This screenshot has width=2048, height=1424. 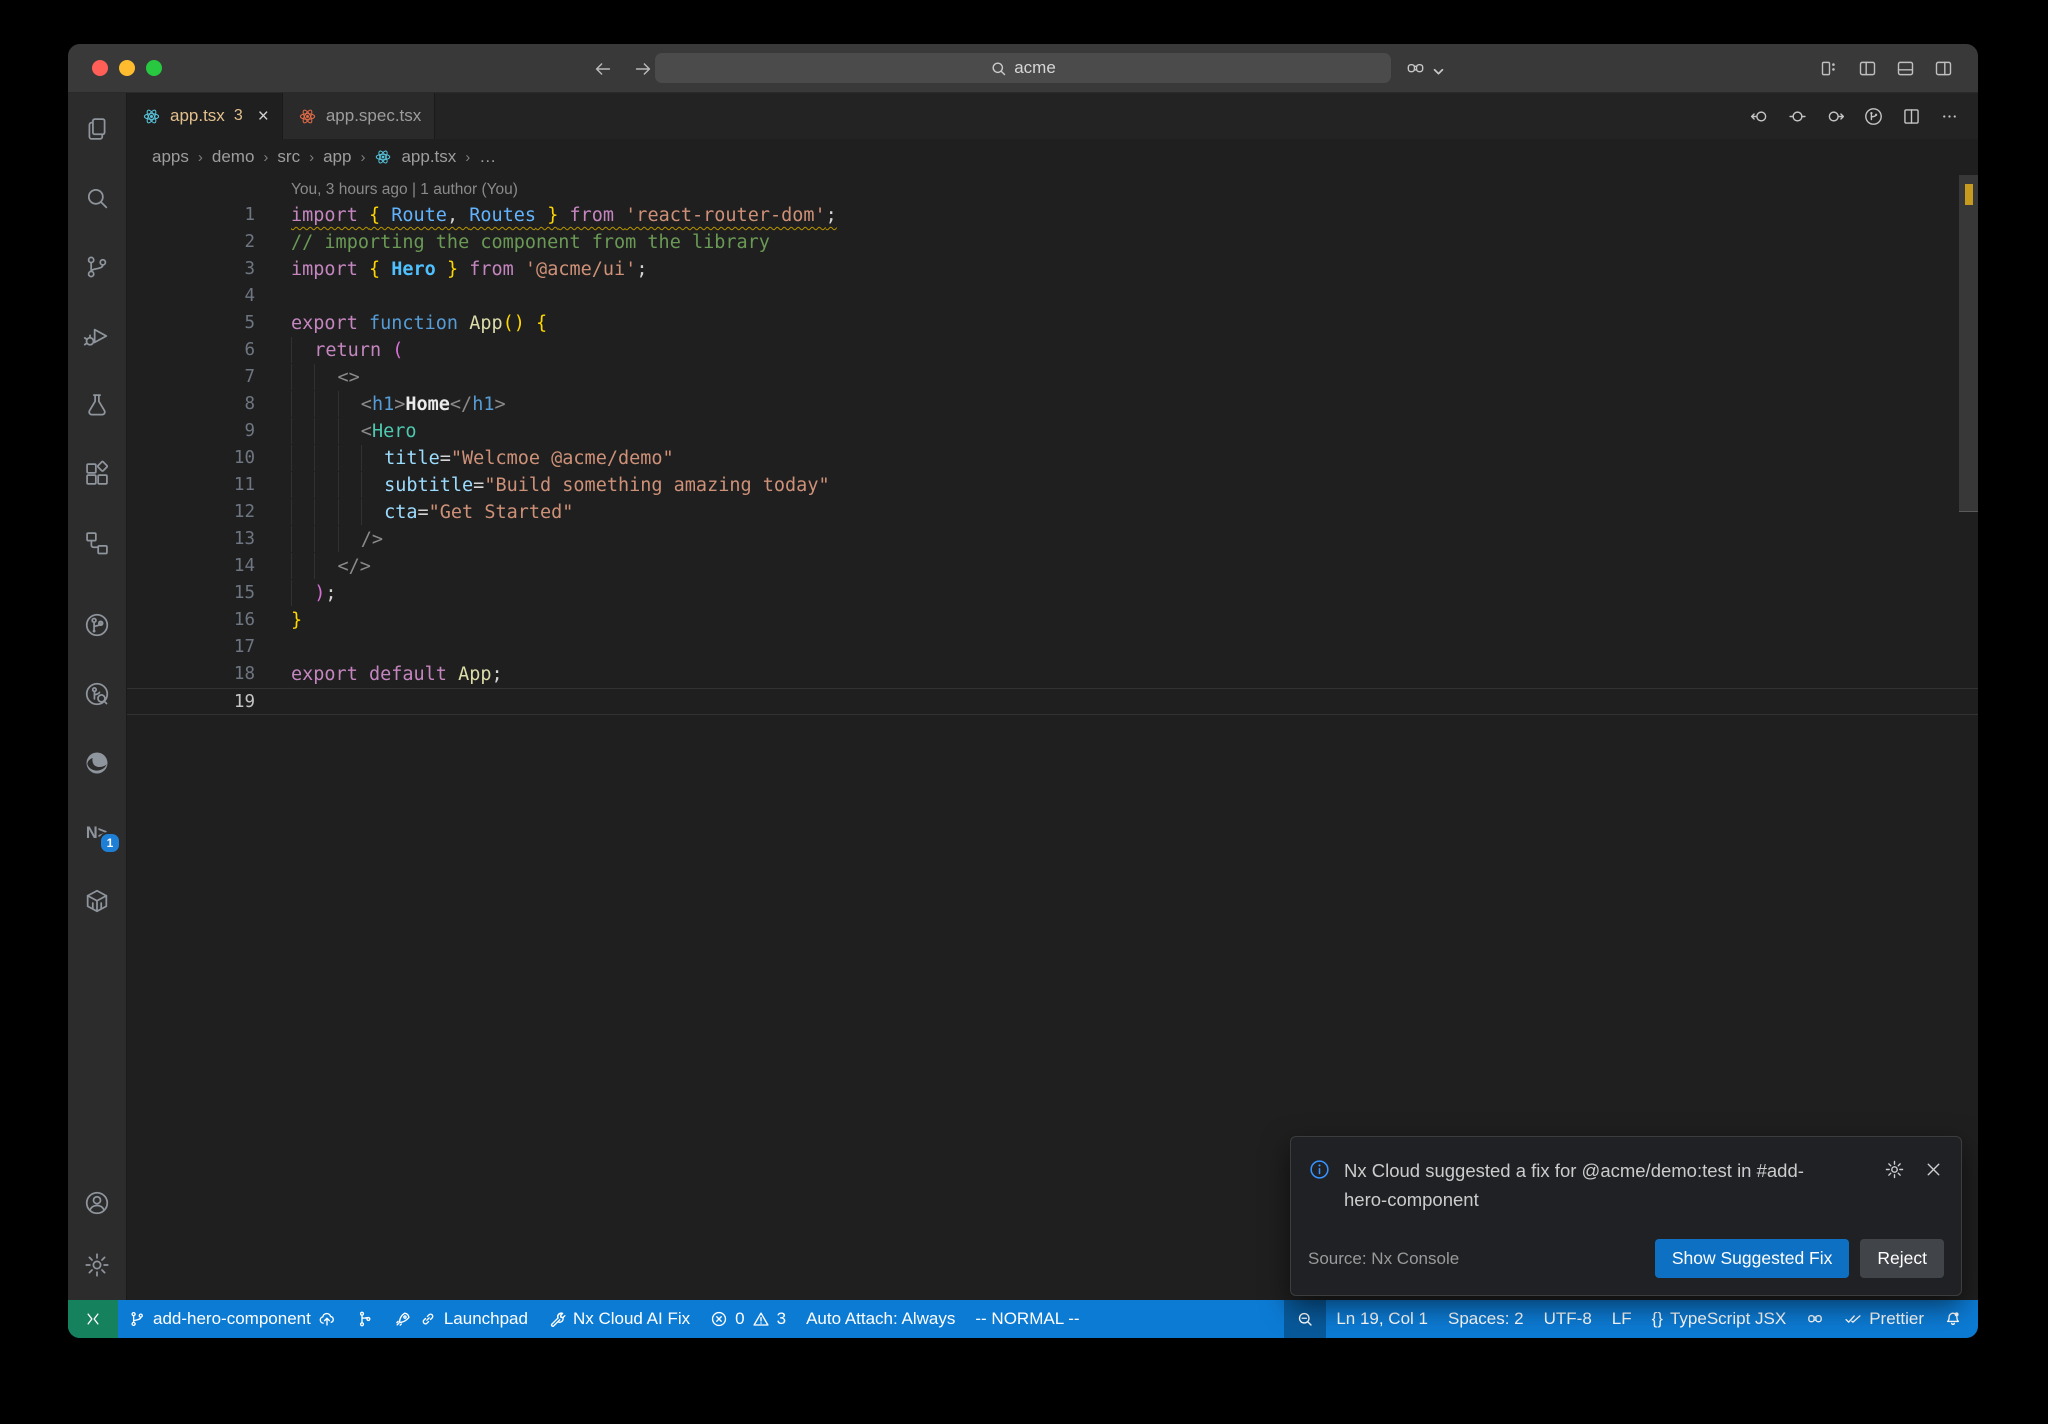 I want to click on search-icon, so click(x=998, y=68).